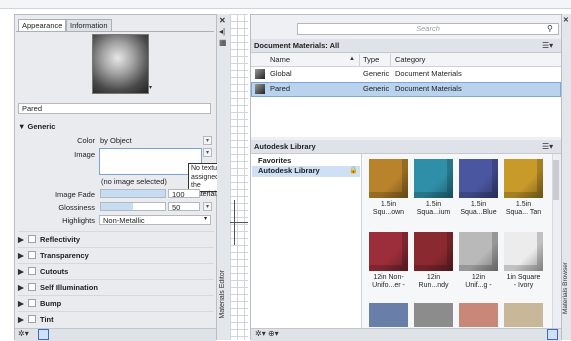 This screenshot has width=571, height=341. Describe the element at coordinates (206, 219) in the screenshot. I see `highlights-chevron-icon: ▾` at that location.